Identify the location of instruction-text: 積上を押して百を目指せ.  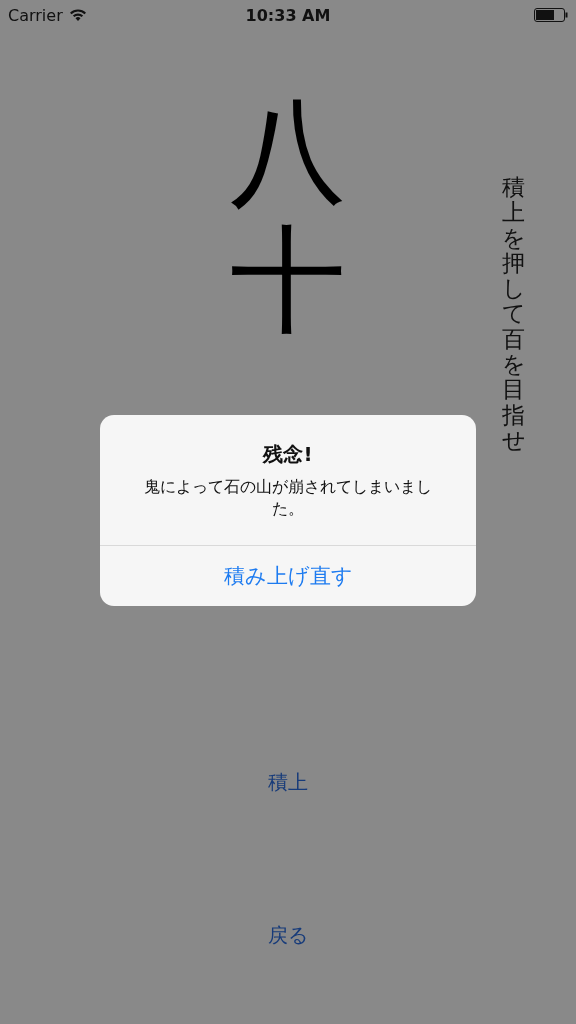
(513, 314).